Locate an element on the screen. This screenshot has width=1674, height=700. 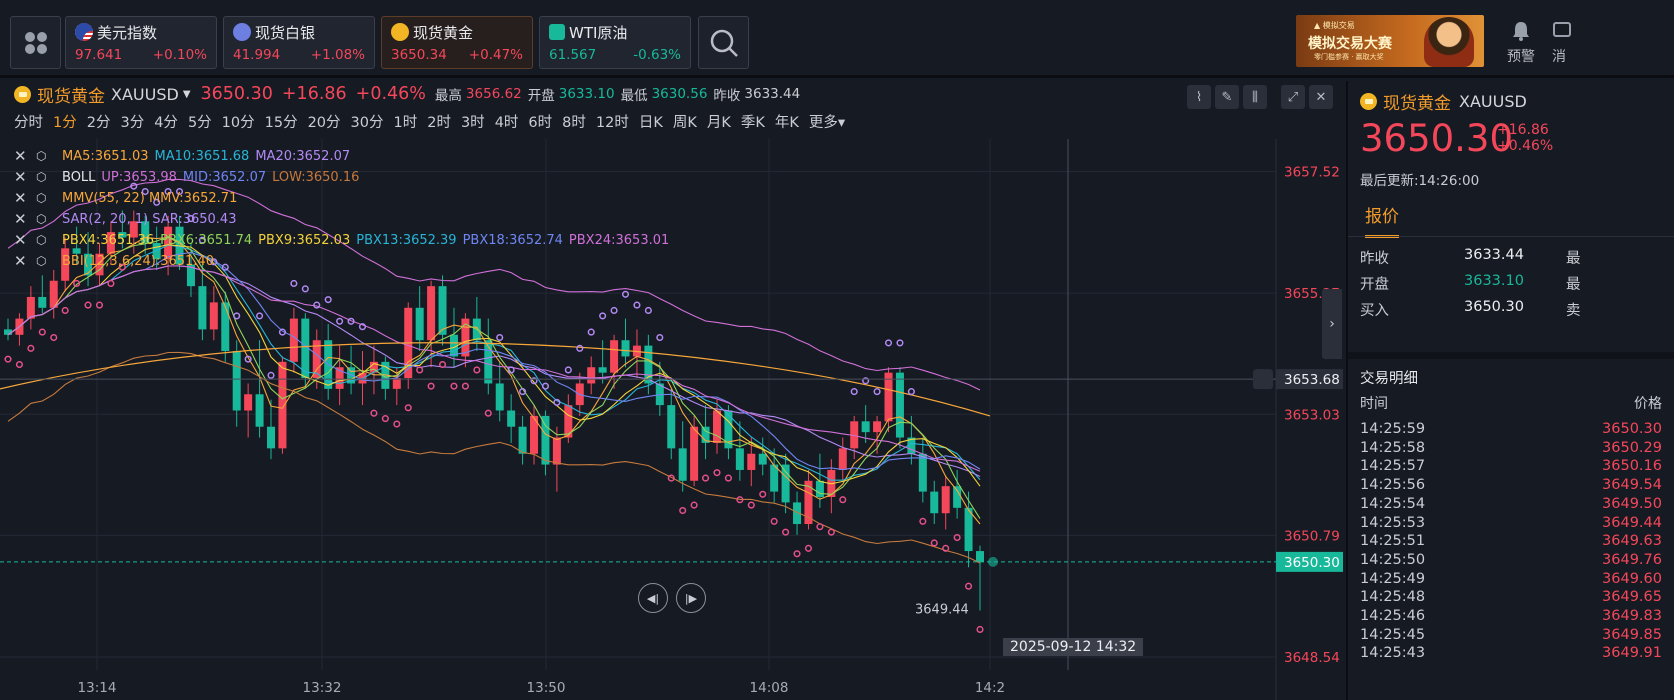
expand-icon: ⤢ is located at coordinates (1293, 97).